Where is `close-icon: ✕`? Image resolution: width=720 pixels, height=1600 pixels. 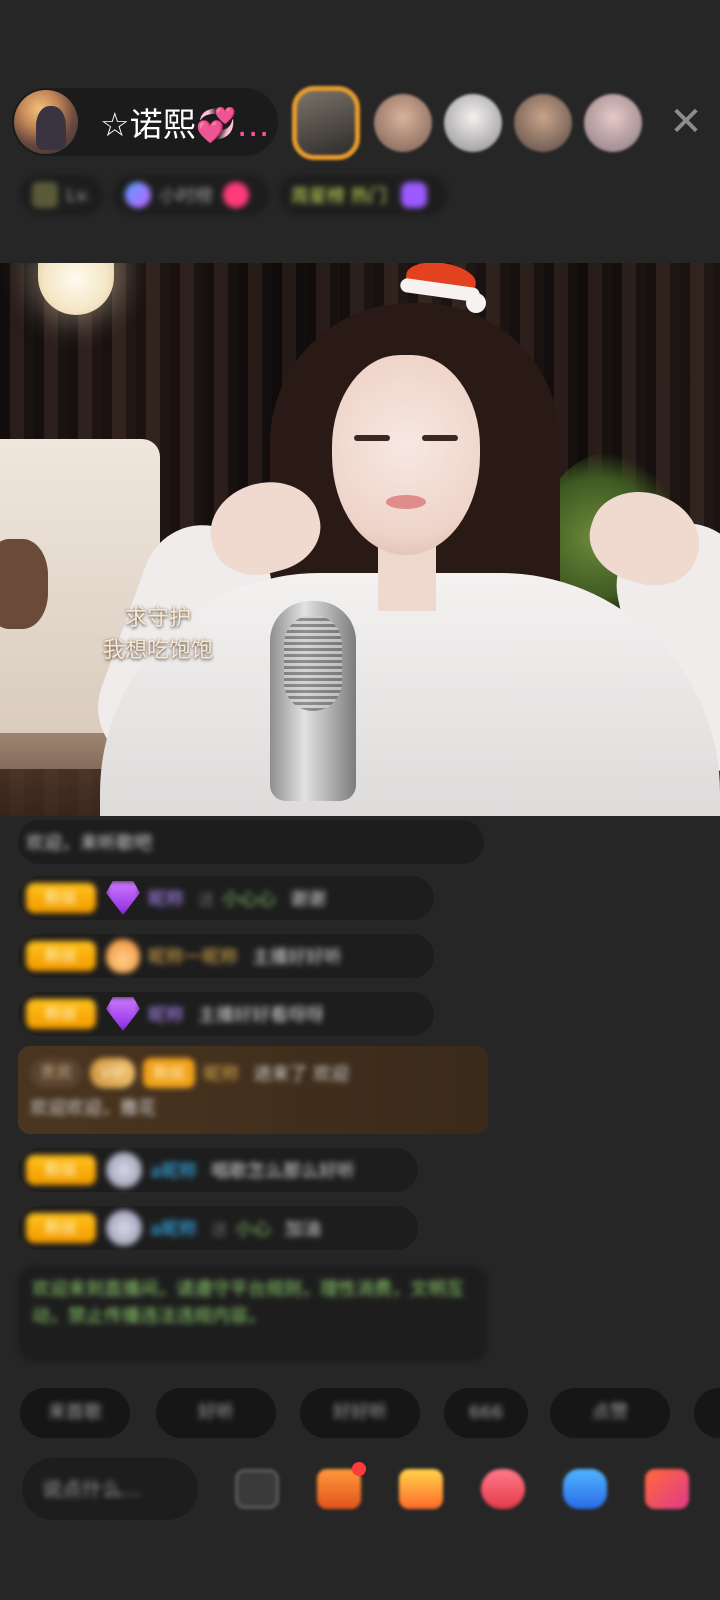
close-icon: ✕ is located at coordinates (686, 122).